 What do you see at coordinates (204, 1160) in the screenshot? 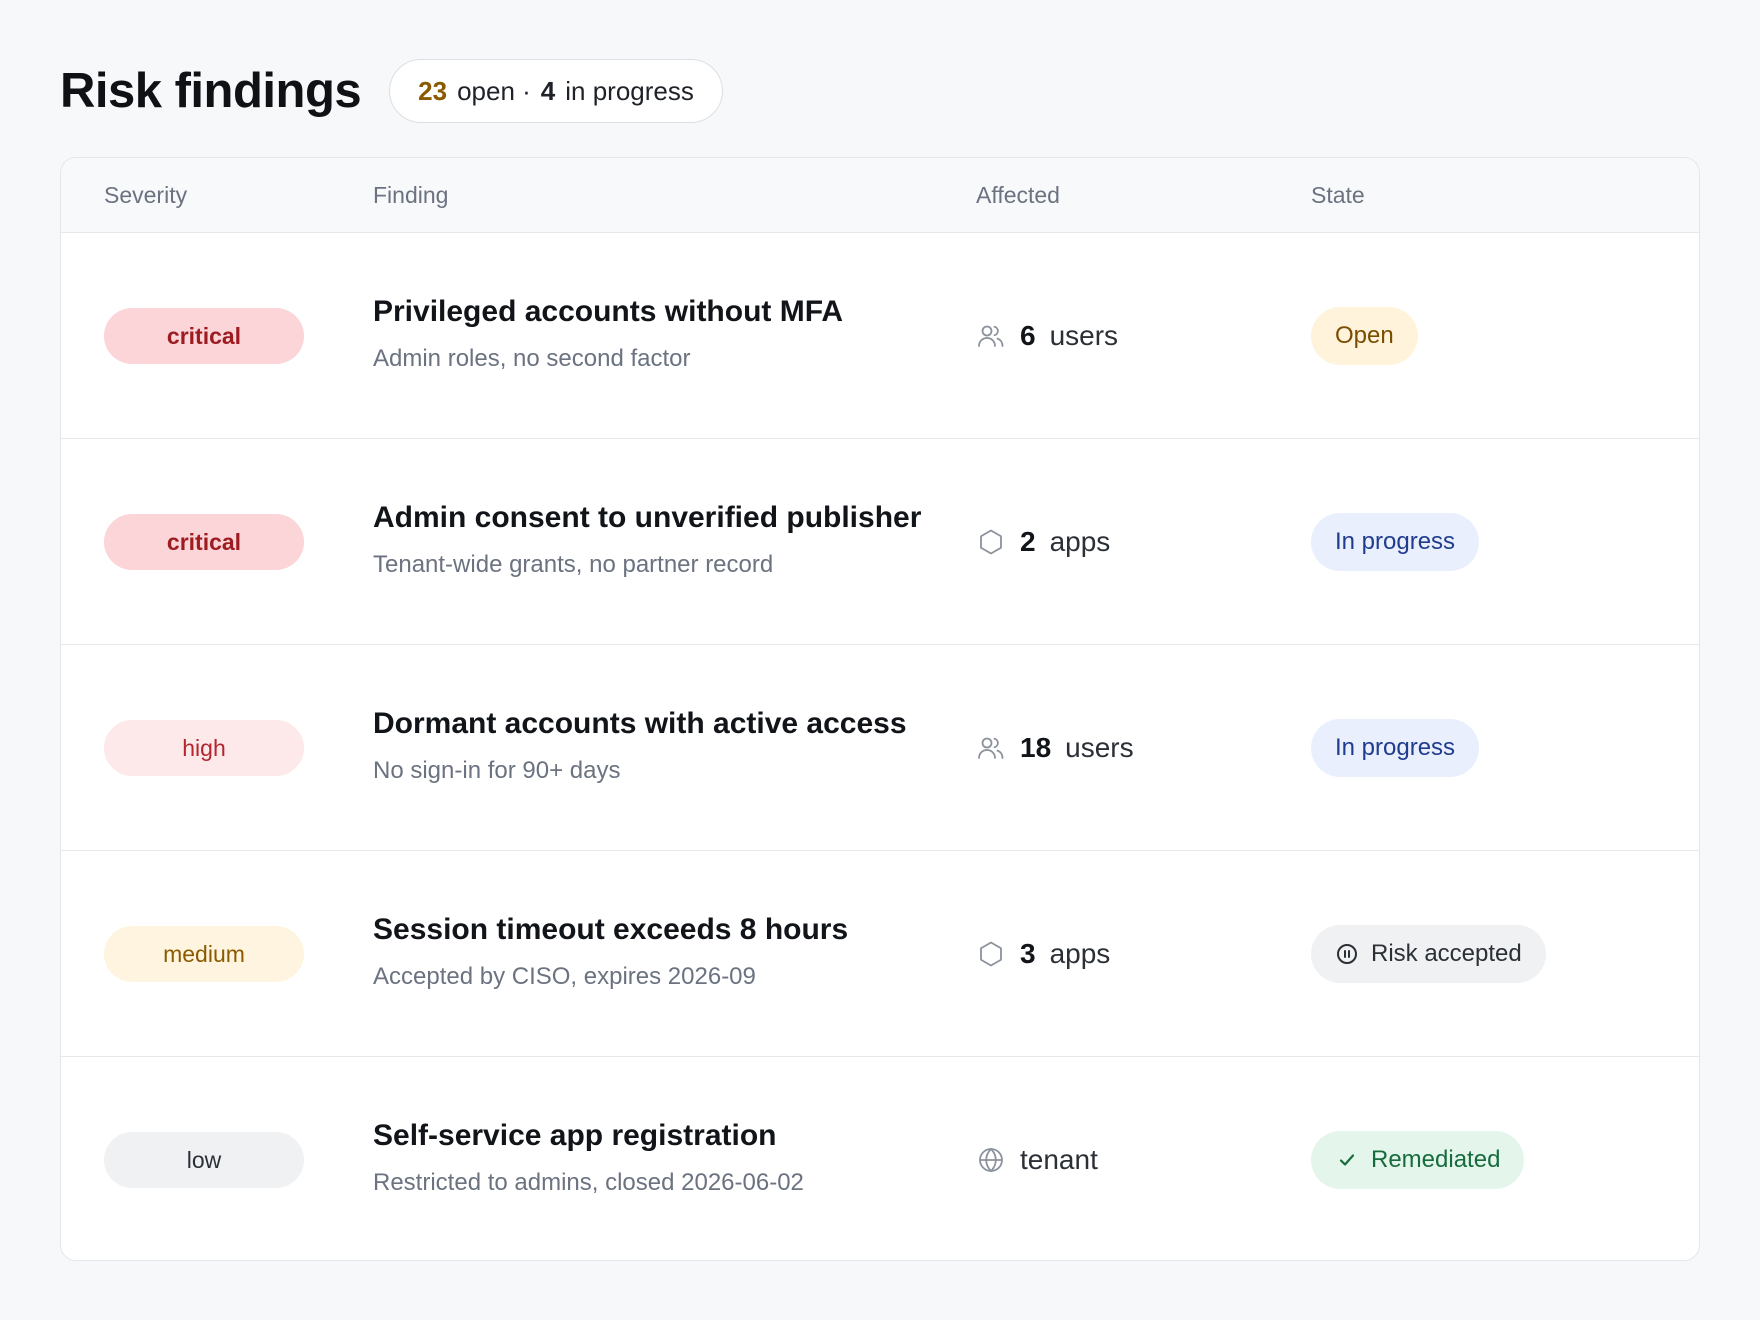
I see `severity-badge: low` at bounding box center [204, 1160].